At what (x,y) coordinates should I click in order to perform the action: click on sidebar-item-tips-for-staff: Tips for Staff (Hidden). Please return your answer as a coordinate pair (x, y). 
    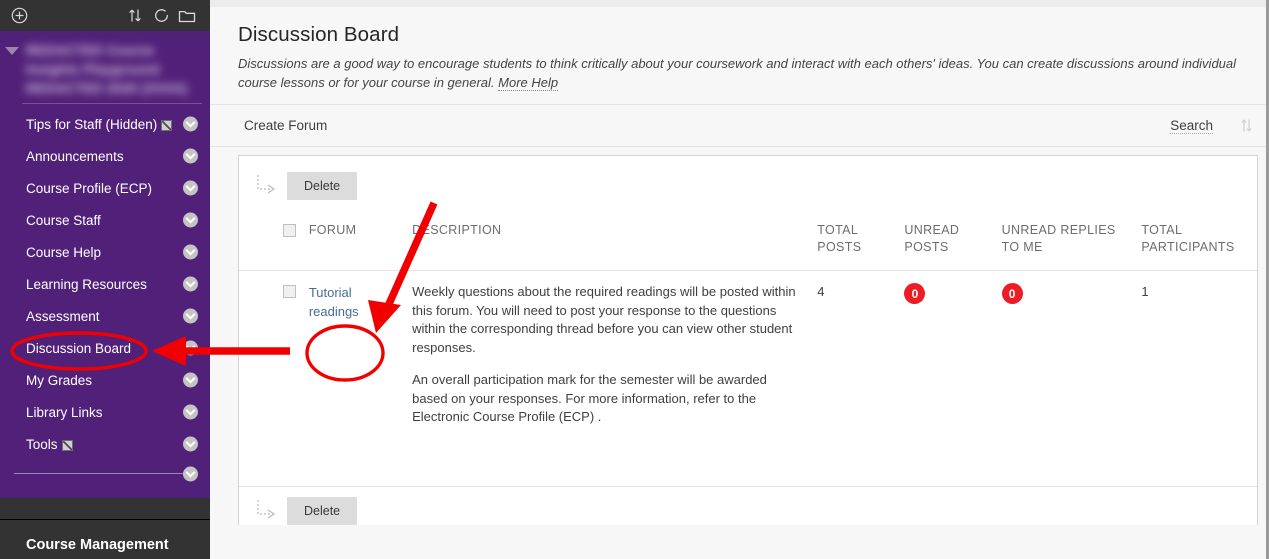
    Looking at the image, I should click on (105, 124).